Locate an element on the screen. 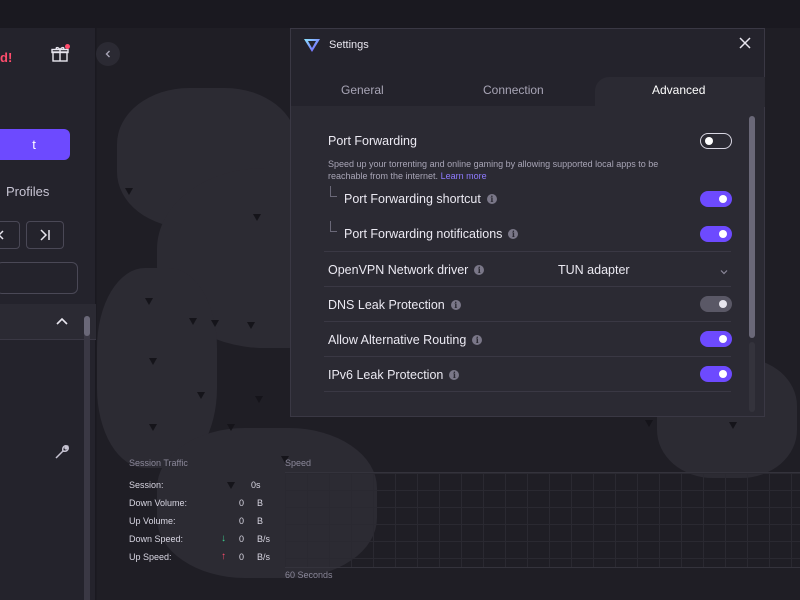 The height and width of the screenshot is (600, 800). profiles-tab: Profiles is located at coordinates (27, 191).